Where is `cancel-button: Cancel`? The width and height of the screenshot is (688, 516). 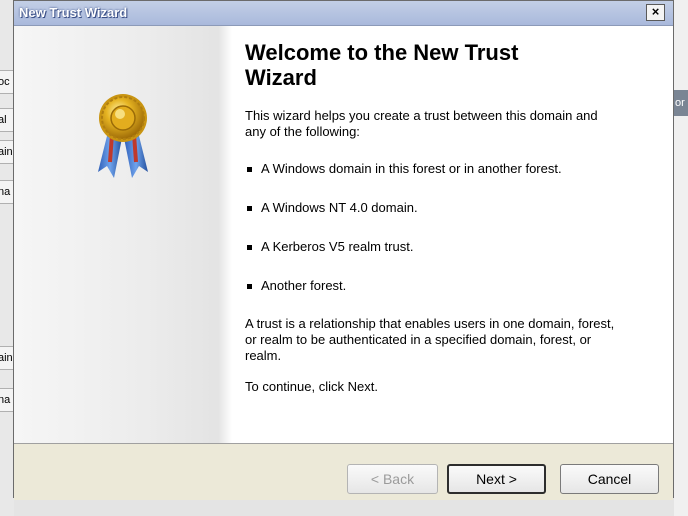 cancel-button: Cancel is located at coordinates (609, 479).